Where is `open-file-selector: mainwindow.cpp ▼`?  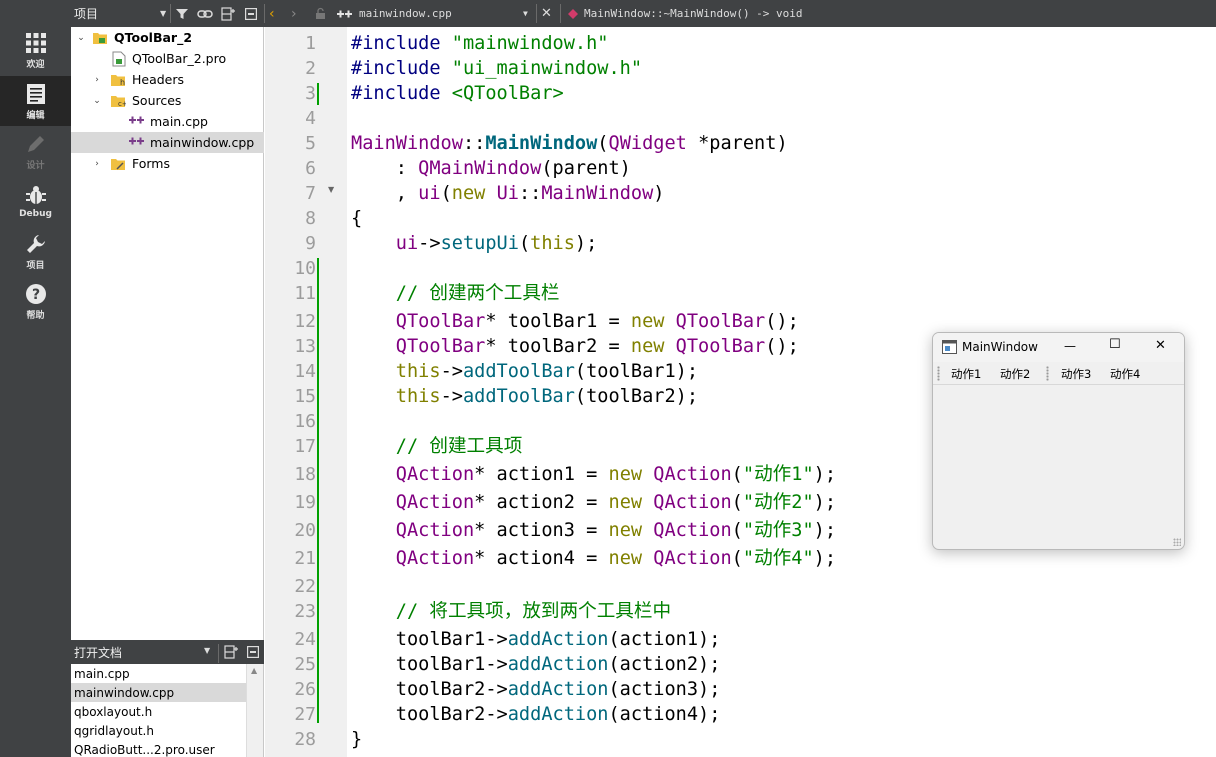
open-file-selector: mainwindow.cpp ▼ is located at coordinates (444, 13).